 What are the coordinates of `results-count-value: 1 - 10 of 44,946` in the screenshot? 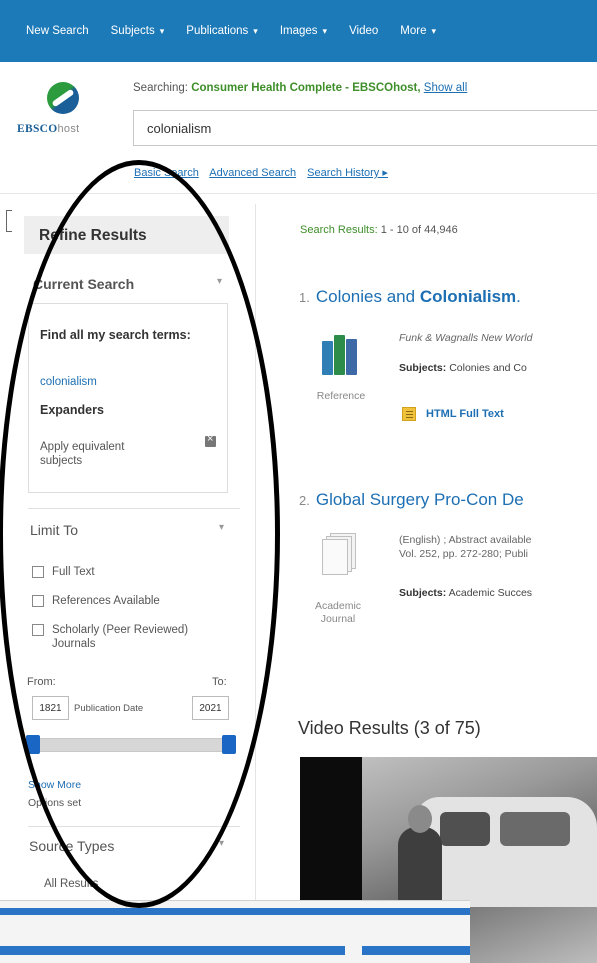 It's located at (419, 230).